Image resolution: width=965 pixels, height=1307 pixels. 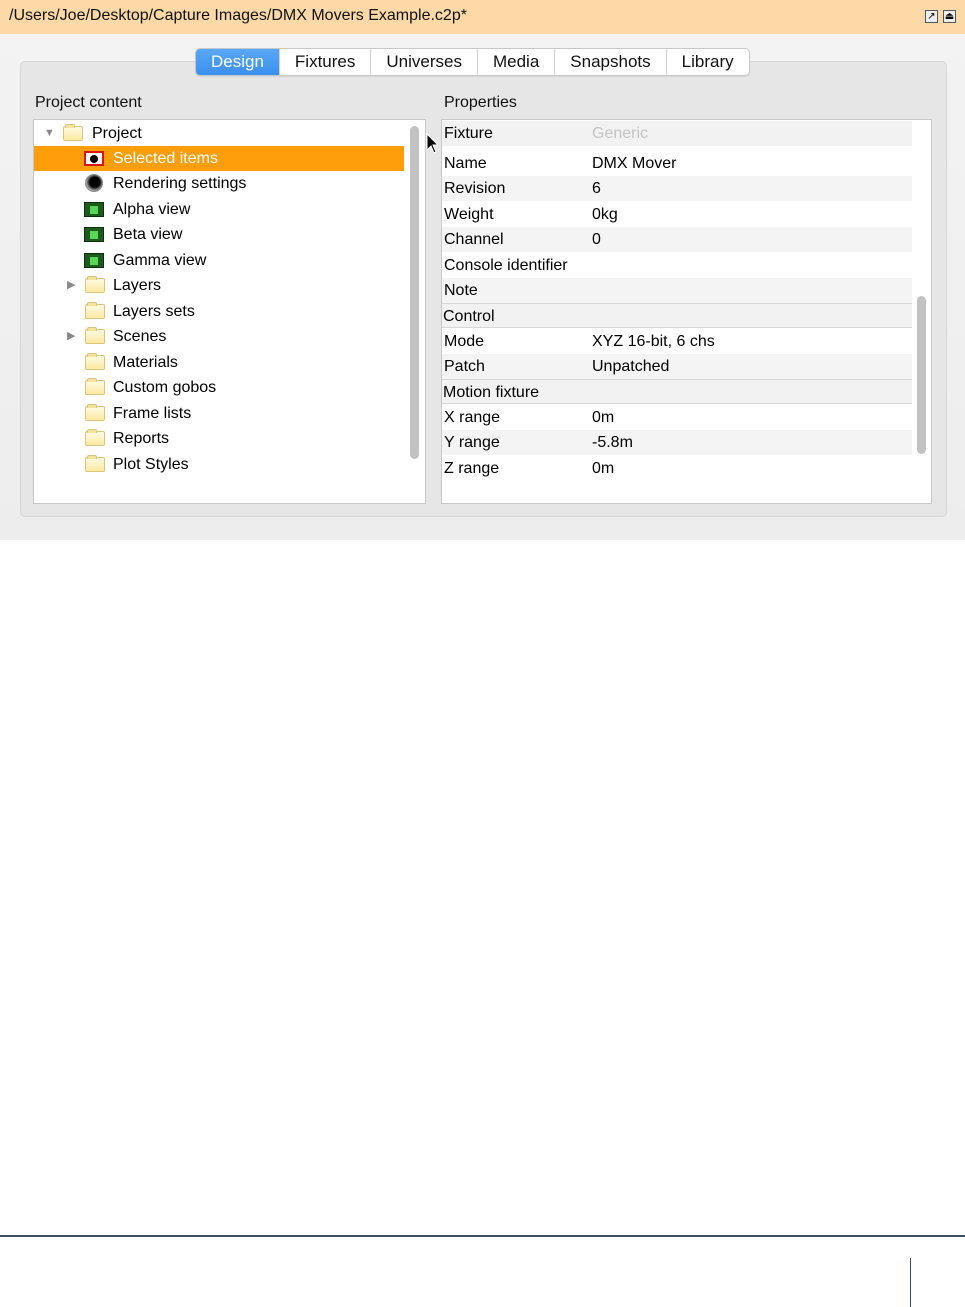 I want to click on tree-item-layers: ▶ Layers, so click(x=219, y=285).